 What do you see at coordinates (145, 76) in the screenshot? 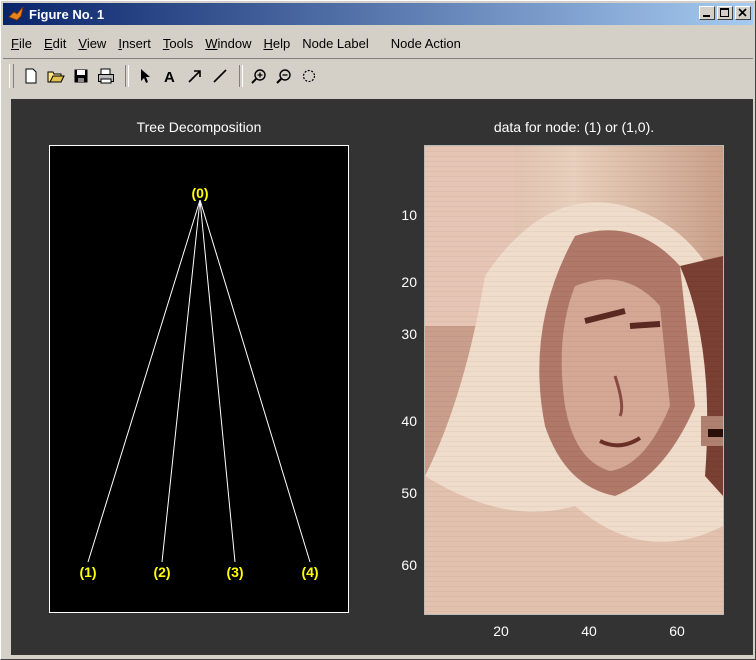
I see `pointer-icon` at bounding box center [145, 76].